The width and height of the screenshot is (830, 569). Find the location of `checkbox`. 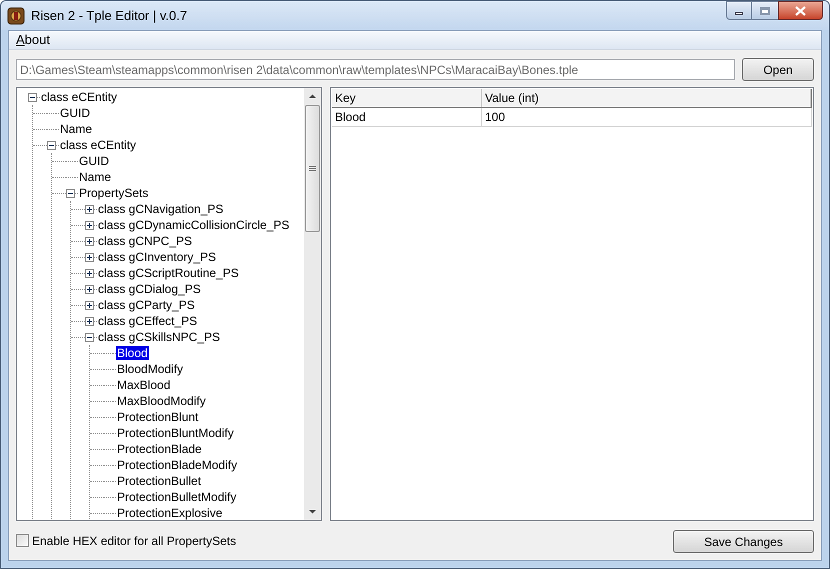

checkbox is located at coordinates (22, 540).